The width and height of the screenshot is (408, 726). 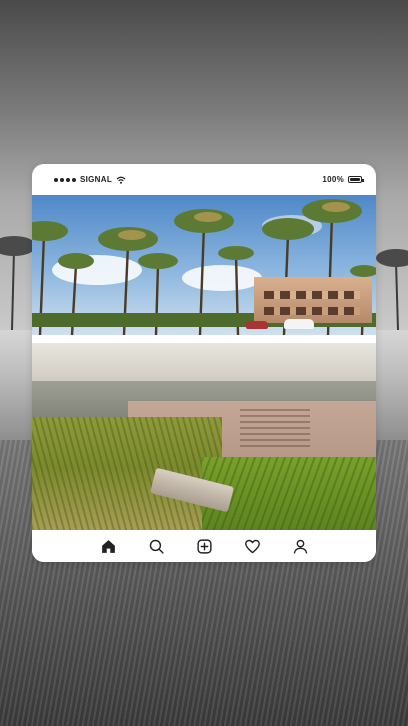 I want to click on photo-building, so click(x=313, y=300).